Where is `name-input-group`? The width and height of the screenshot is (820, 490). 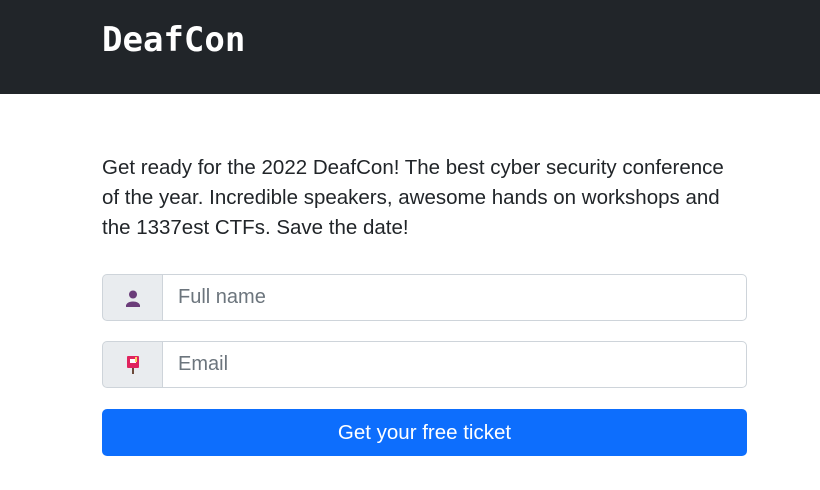 name-input-group is located at coordinates (424, 297).